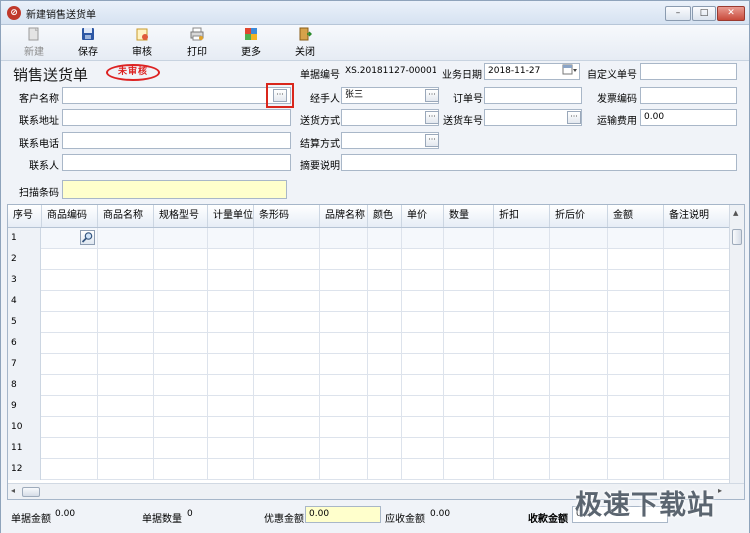 The image size is (750, 533). What do you see at coordinates (432, 117) in the screenshot?
I see `delivery-lookup-button: ···` at bounding box center [432, 117].